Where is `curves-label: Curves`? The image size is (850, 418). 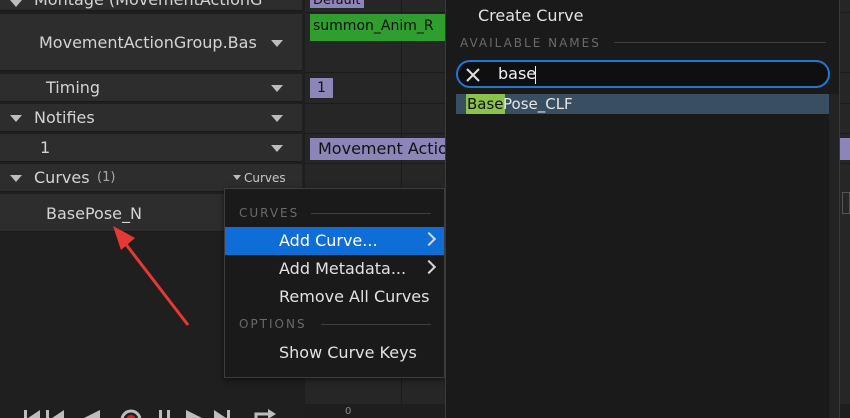 curves-label: Curves is located at coordinates (62, 177).